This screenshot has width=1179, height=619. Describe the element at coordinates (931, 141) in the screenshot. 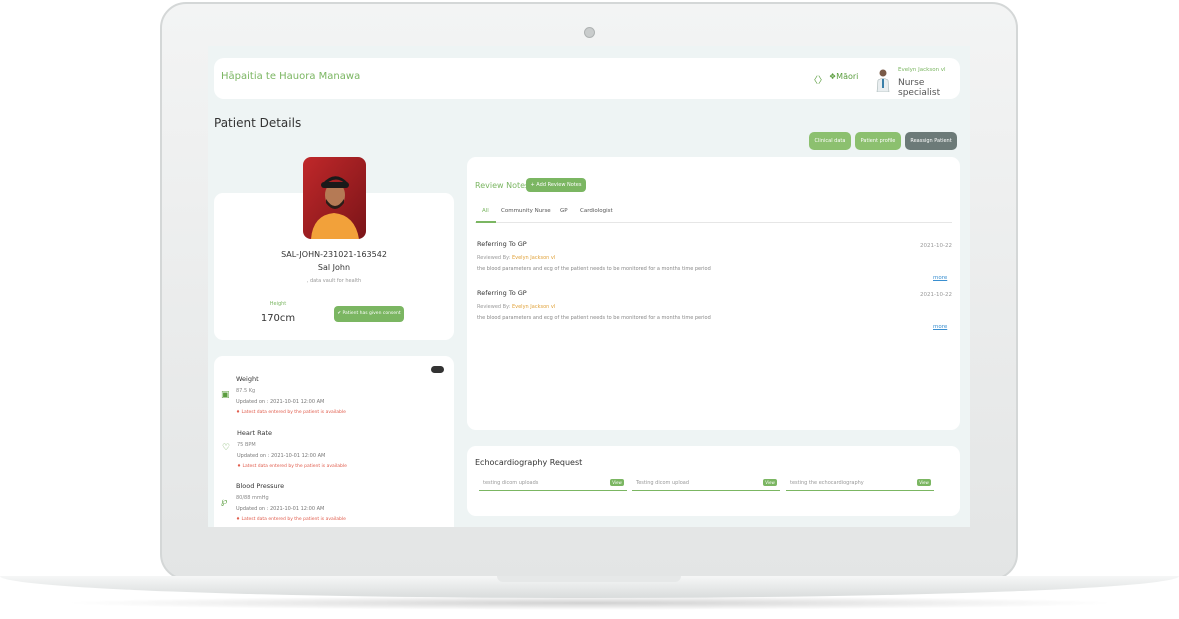

I see `reassign-patient-button: Reassign Patient` at that location.